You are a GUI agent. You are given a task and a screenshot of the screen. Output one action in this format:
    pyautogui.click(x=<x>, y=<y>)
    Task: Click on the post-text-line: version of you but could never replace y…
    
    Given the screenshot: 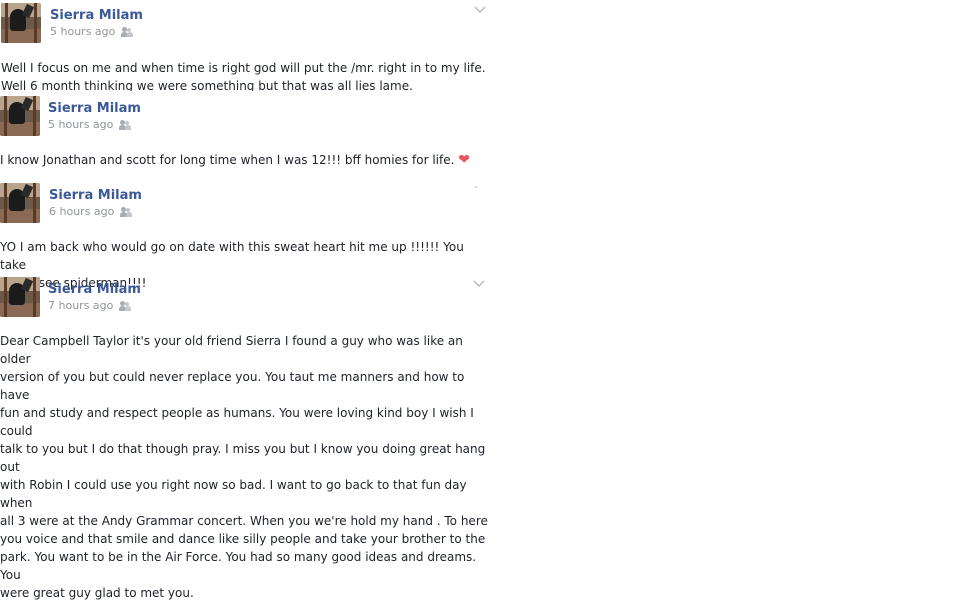 What is the action you would take?
    pyautogui.click(x=232, y=386)
    